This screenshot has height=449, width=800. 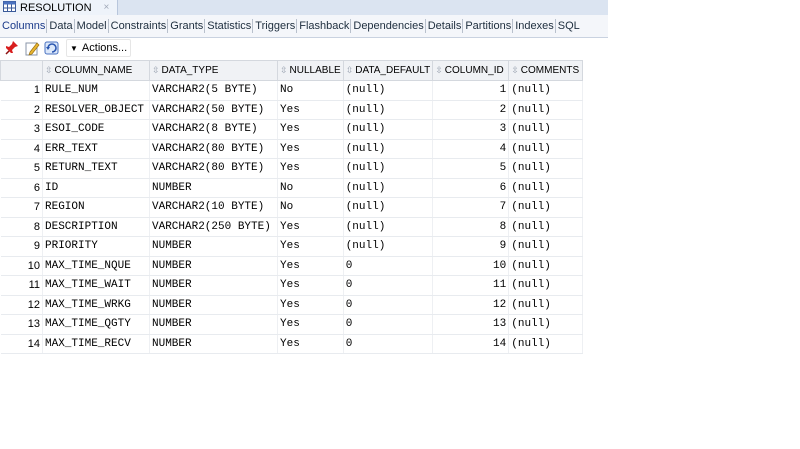 What do you see at coordinates (96, 168) in the screenshot?
I see `cell-name: RETURN_TEXT` at bounding box center [96, 168].